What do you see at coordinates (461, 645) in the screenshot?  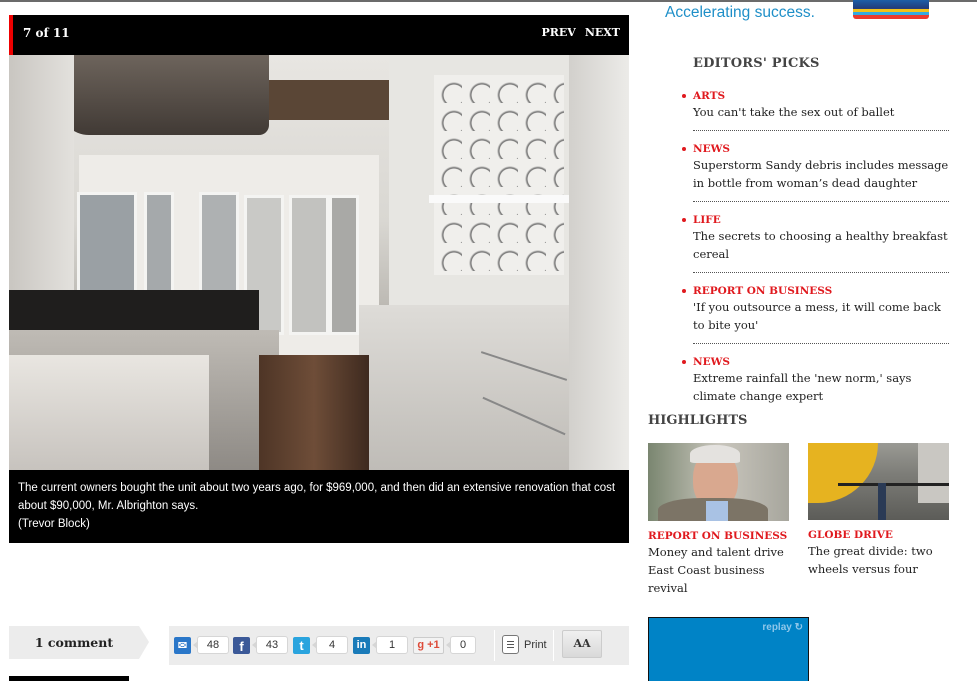 I see `share-count: 0` at bounding box center [461, 645].